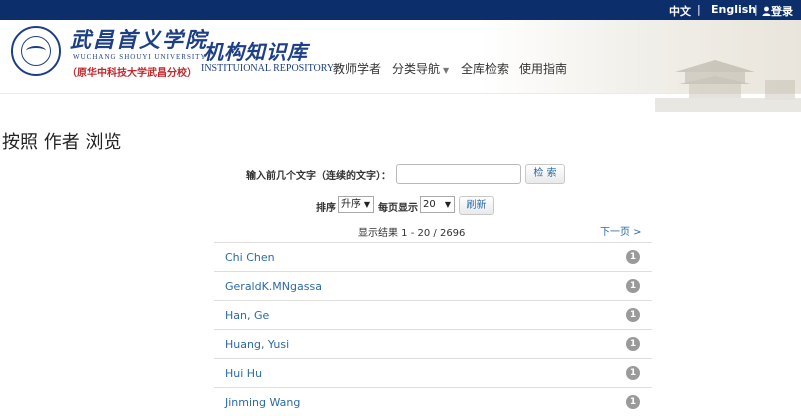 The image size is (801, 416). I want to click on top-bar: 中文 | English | 登录, so click(400, 10).